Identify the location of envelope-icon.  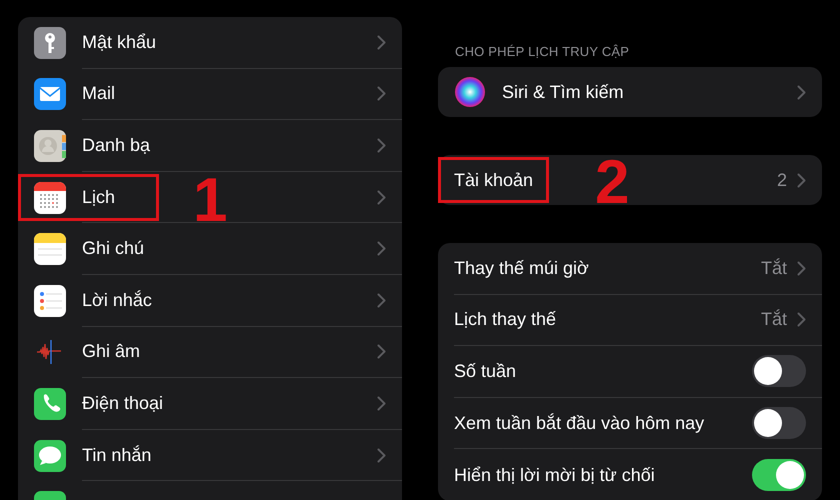
(50, 94).